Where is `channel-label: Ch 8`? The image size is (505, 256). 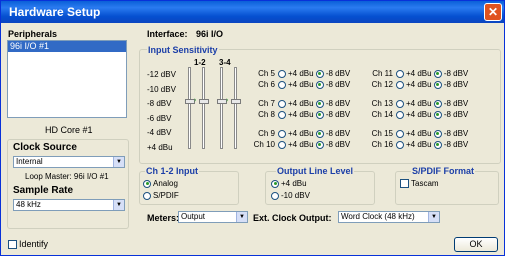
channel-label: Ch 8 is located at coordinates (266, 114).